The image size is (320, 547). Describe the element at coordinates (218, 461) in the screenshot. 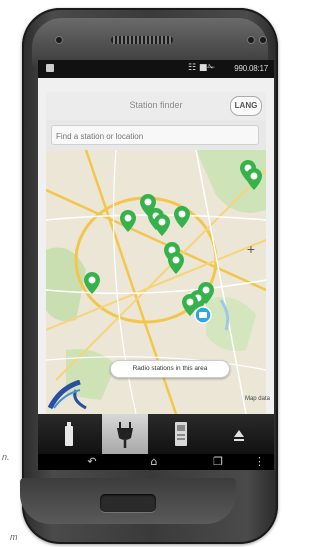

I see `recent-apps-icon: ❐` at that location.